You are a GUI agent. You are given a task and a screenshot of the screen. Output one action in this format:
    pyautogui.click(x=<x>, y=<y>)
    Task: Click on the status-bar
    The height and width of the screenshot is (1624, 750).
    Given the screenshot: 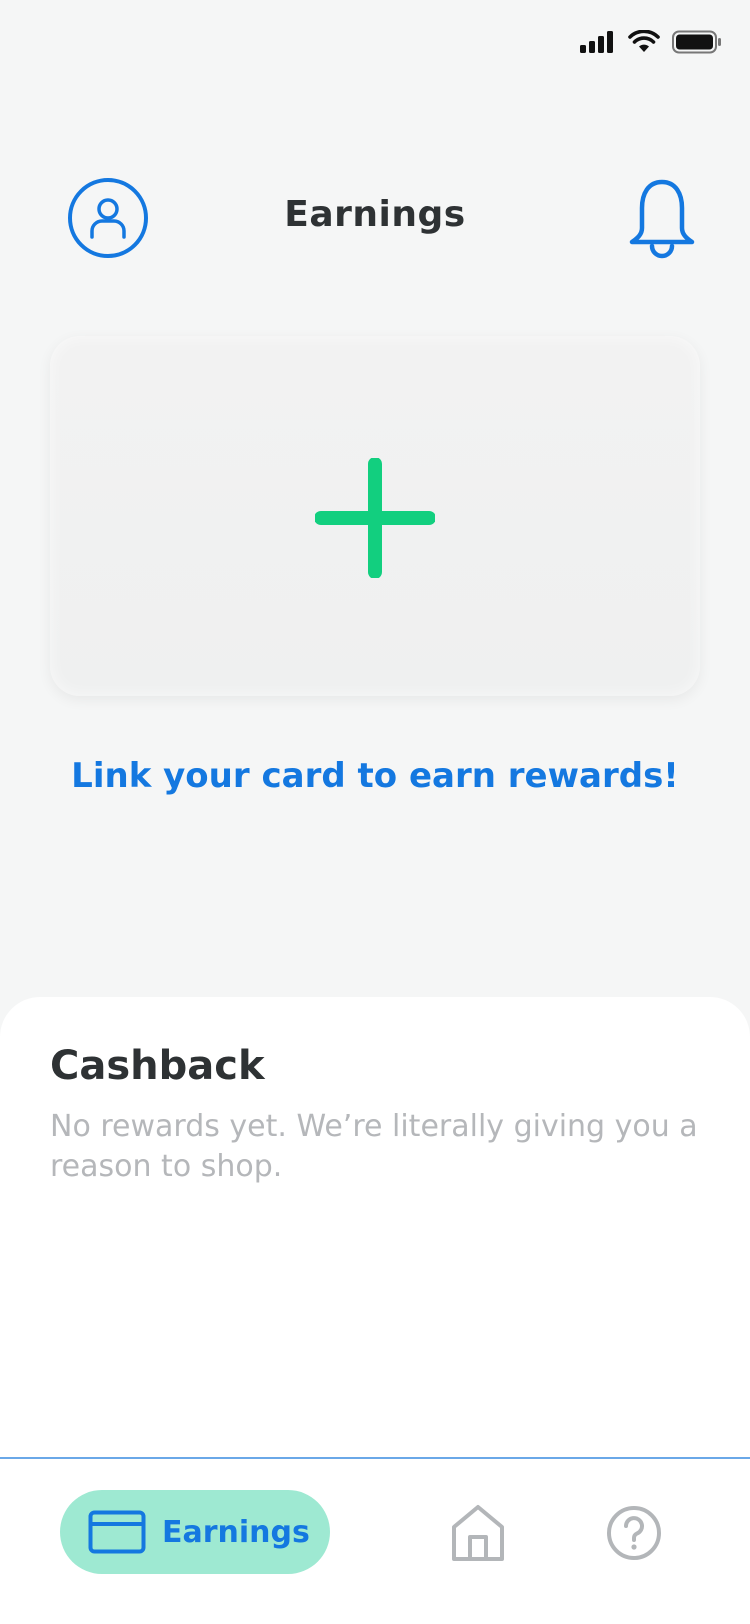 What is the action you would take?
    pyautogui.click(x=651, y=42)
    